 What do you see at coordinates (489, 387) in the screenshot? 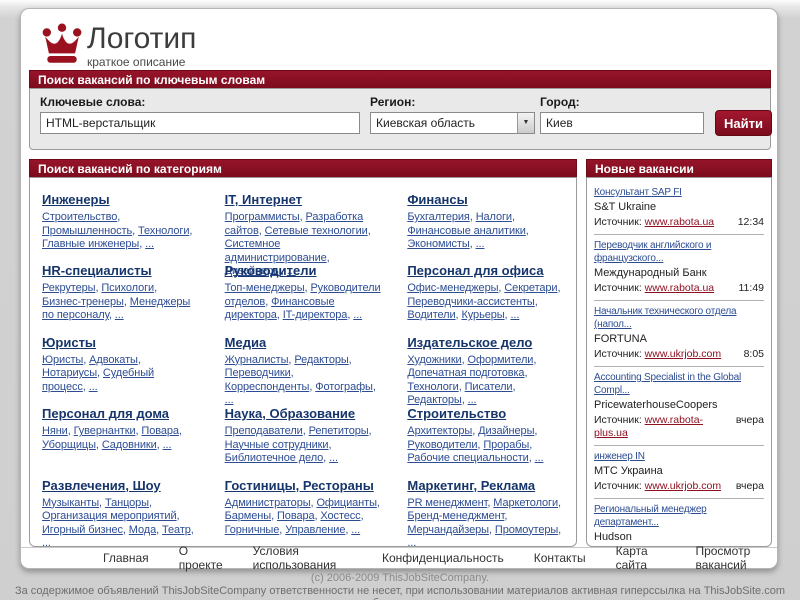
I see `category-sub-link: Писатели` at bounding box center [489, 387].